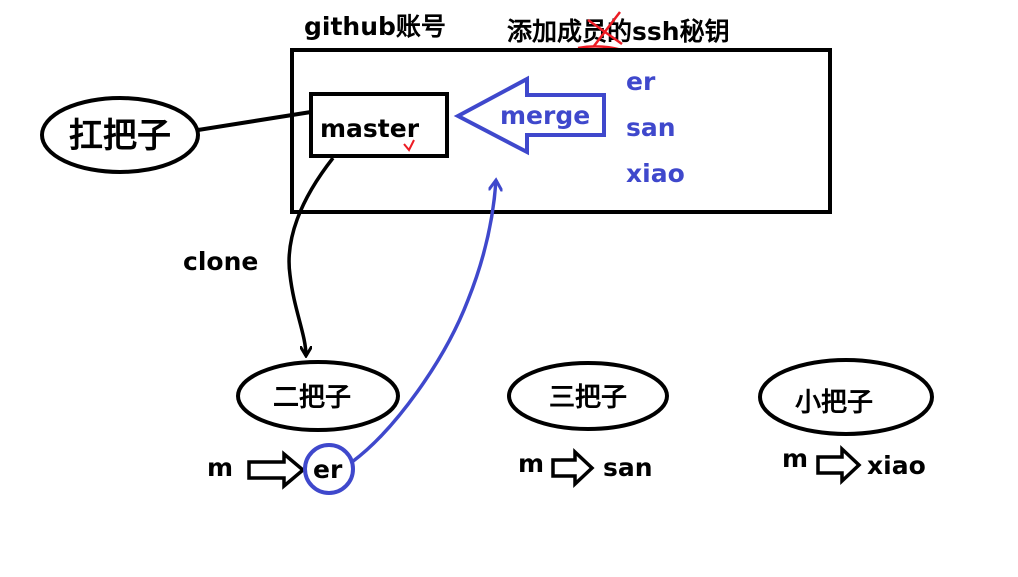 This screenshot has height=577, width=1018. I want to click on member-name-xiao: 小把子, so click(834, 403).